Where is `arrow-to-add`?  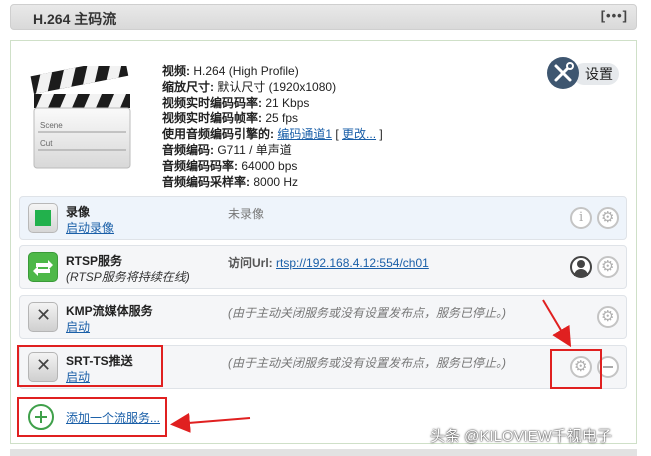
arrow-to-add is located at coordinates (210, 422).